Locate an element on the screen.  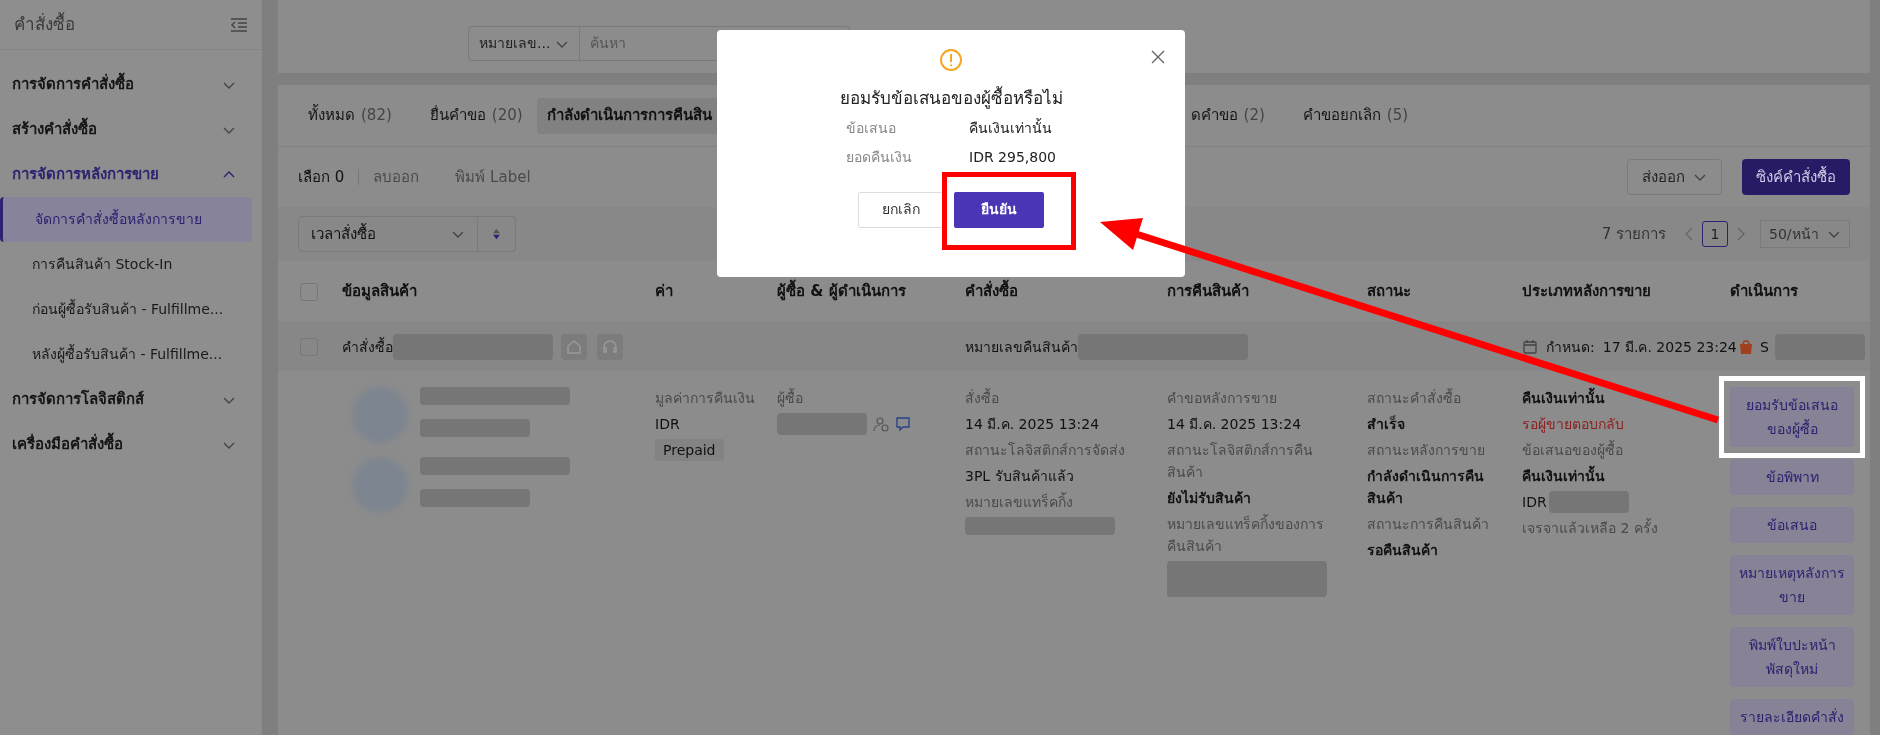
detail-text: รอผู้ขายตอบกลับ is located at coordinates (1573, 424).